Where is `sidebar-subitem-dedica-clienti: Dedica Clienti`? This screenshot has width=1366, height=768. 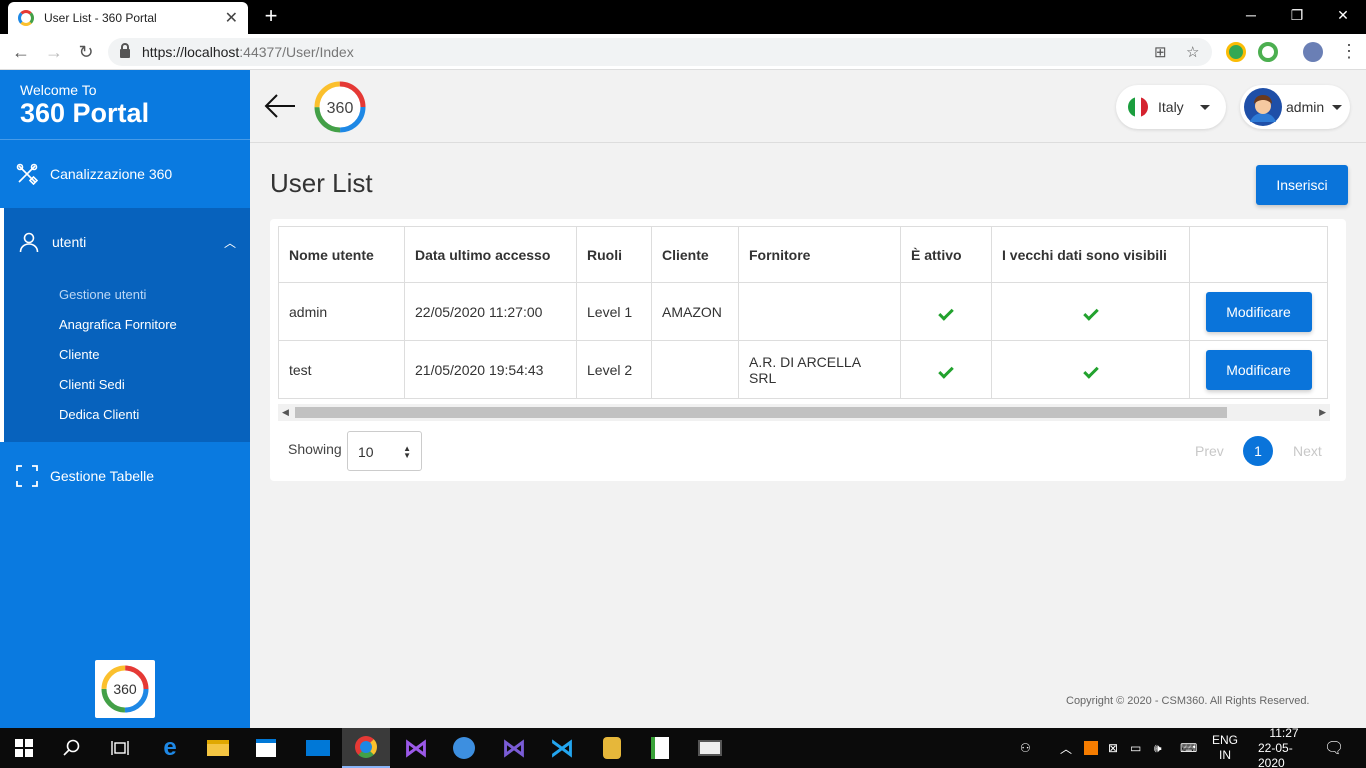
sidebar-subitem-dedica-clienti: Dedica Clienti is located at coordinates (154, 415).